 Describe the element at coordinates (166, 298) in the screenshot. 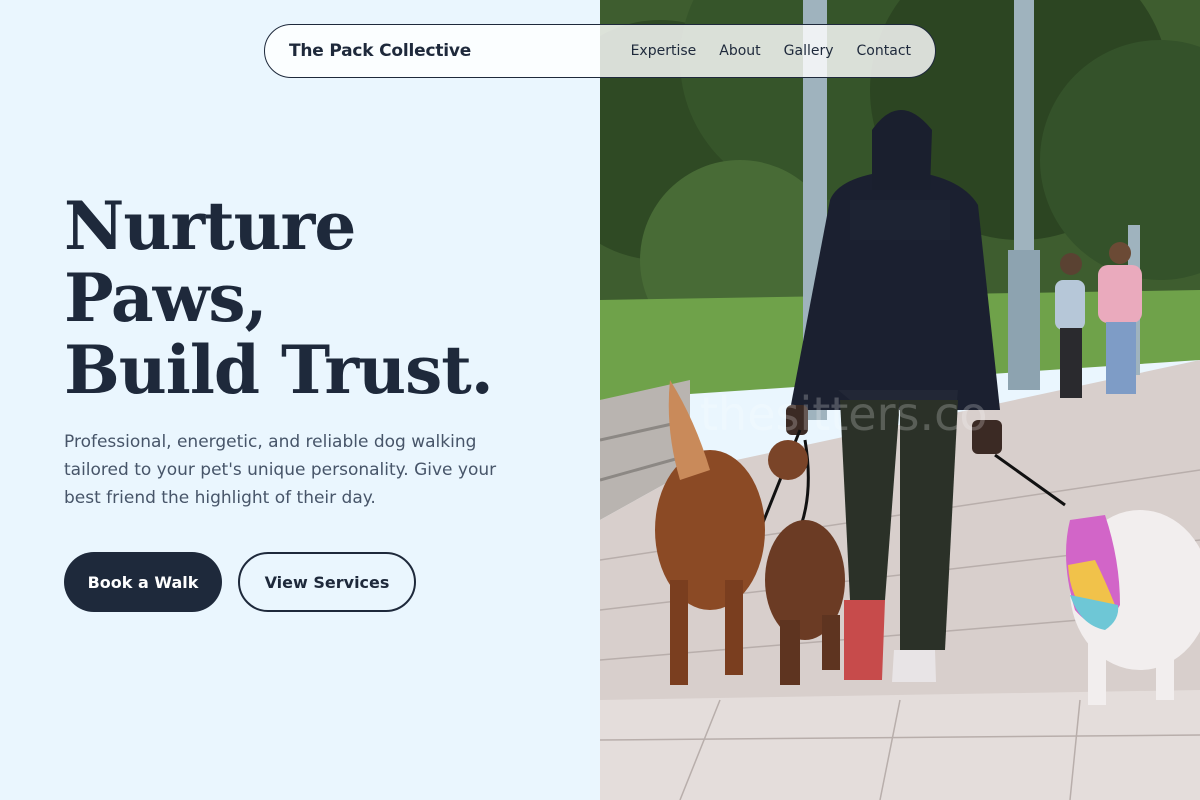

I see `headline-line-2: Paws,` at that location.